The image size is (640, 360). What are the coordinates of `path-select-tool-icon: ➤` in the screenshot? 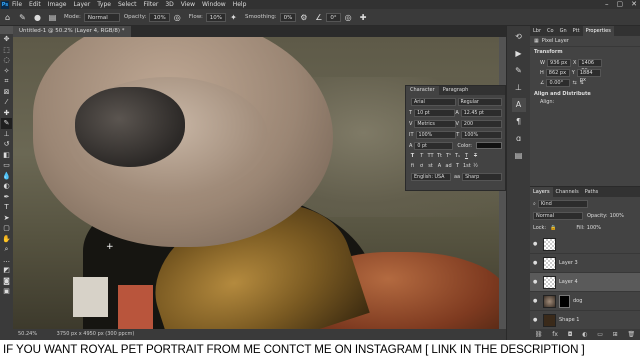 It's located at (6, 218).